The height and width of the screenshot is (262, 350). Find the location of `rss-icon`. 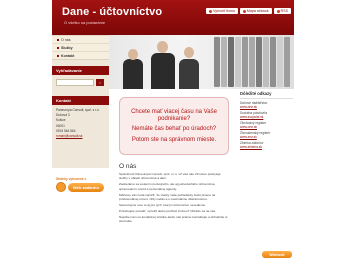

rss-icon is located at coordinates (278, 11).